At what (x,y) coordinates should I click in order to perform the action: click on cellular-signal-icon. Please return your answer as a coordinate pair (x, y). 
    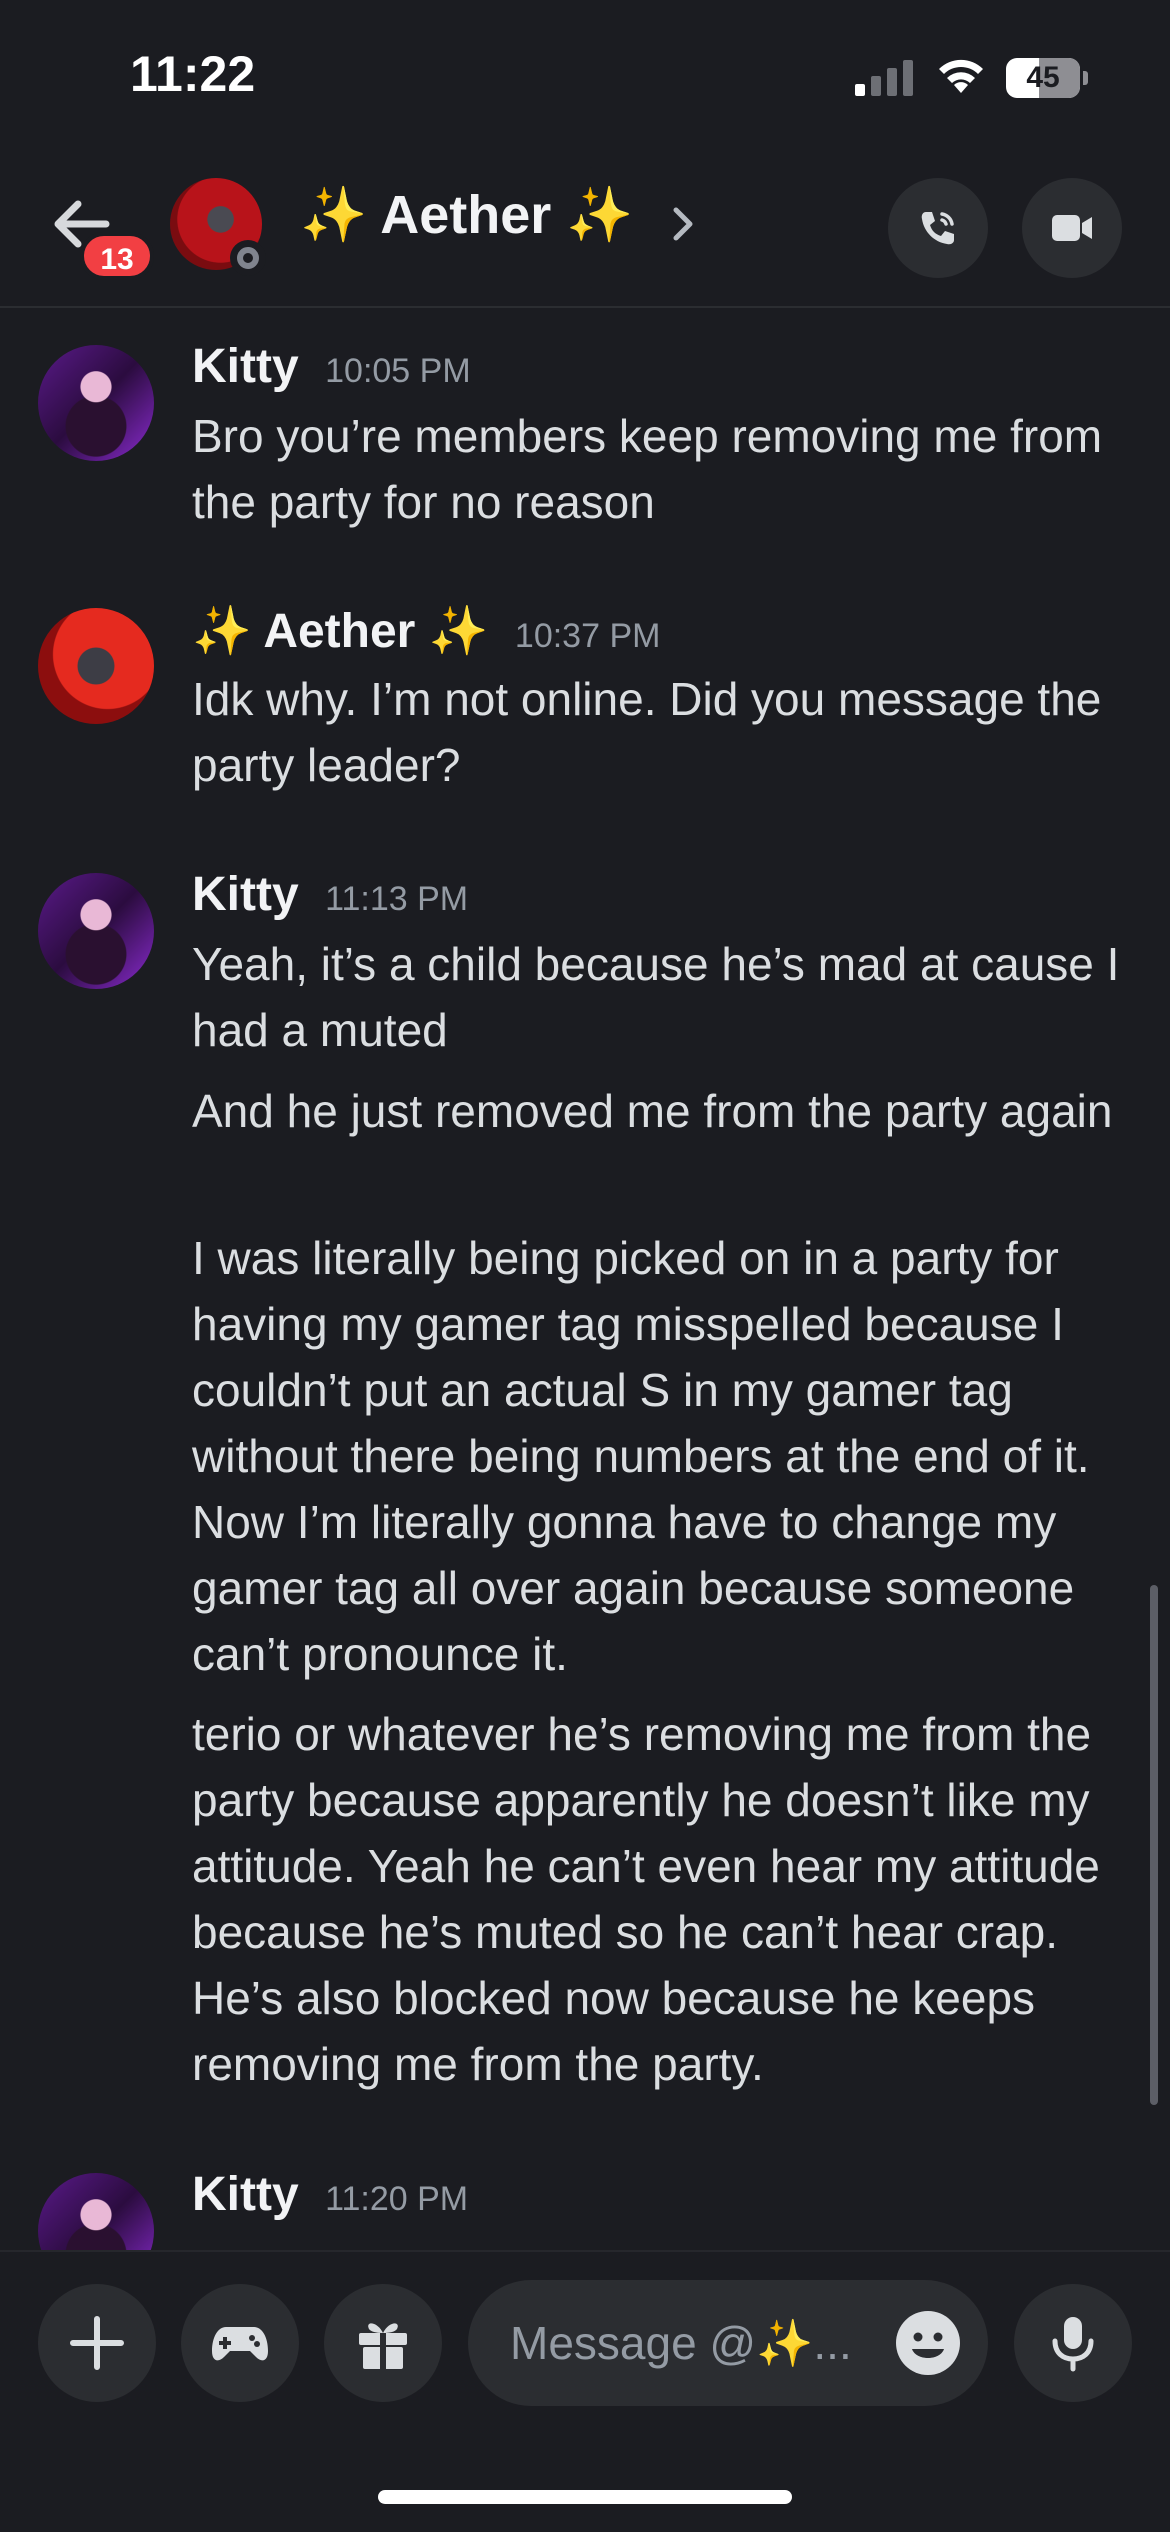
    Looking at the image, I should click on (884, 78).